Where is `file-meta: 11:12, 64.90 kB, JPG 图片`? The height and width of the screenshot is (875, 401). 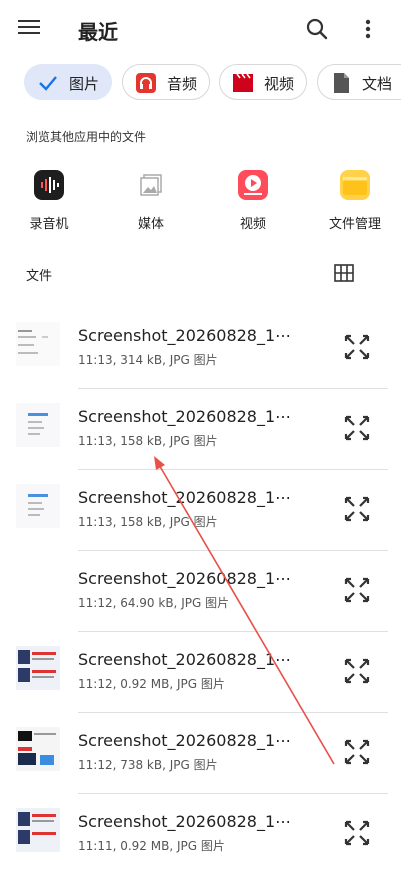 file-meta: 11:12, 64.90 kB, JPG 图片 is located at coordinates (154, 603).